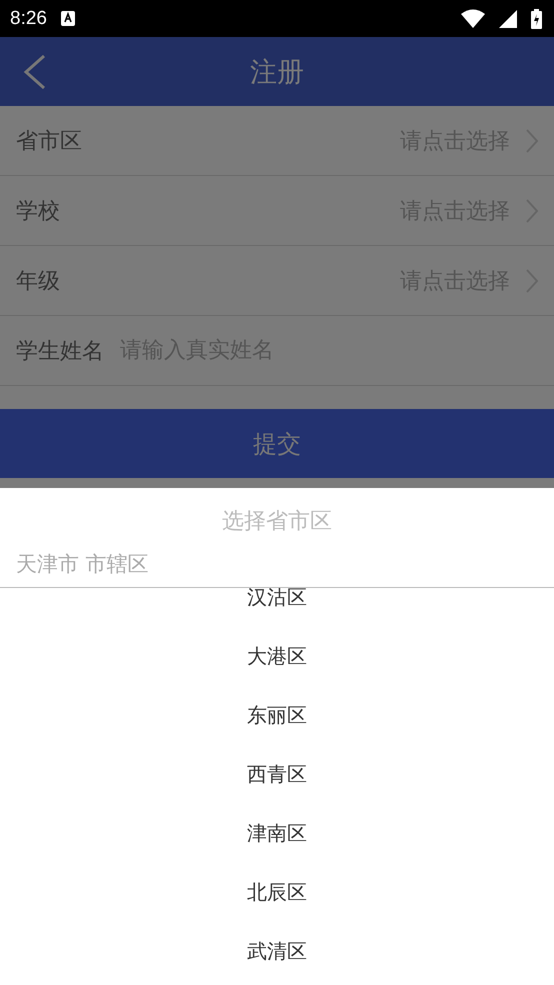 Image resolution: width=554 pixels, height=985 pixels. What do you see at coordinates (60, 352) in the screenshot?
I see `field-label: 学生姓名` at bounding box center [60, 352].